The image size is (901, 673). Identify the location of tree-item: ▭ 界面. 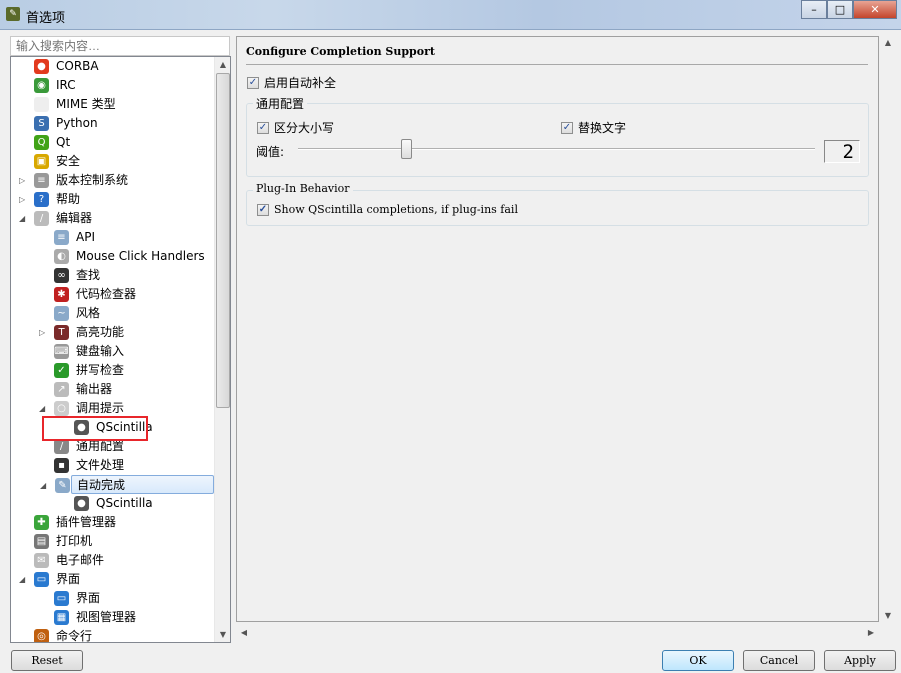
(112, 598).